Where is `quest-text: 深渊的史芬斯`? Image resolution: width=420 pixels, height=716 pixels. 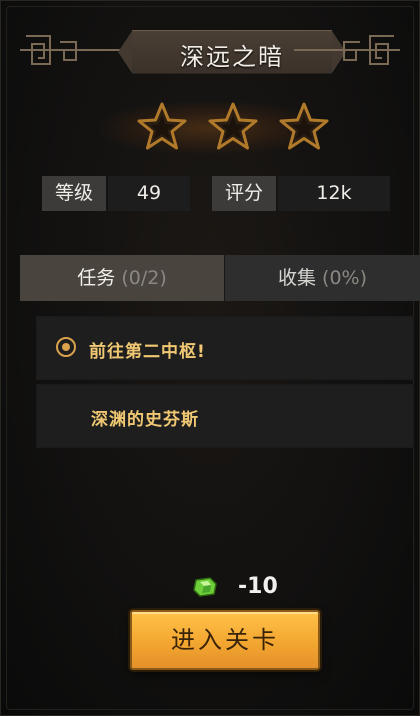 quest-text: 深渊的史芬斯 is located at coordinates (145, 420).